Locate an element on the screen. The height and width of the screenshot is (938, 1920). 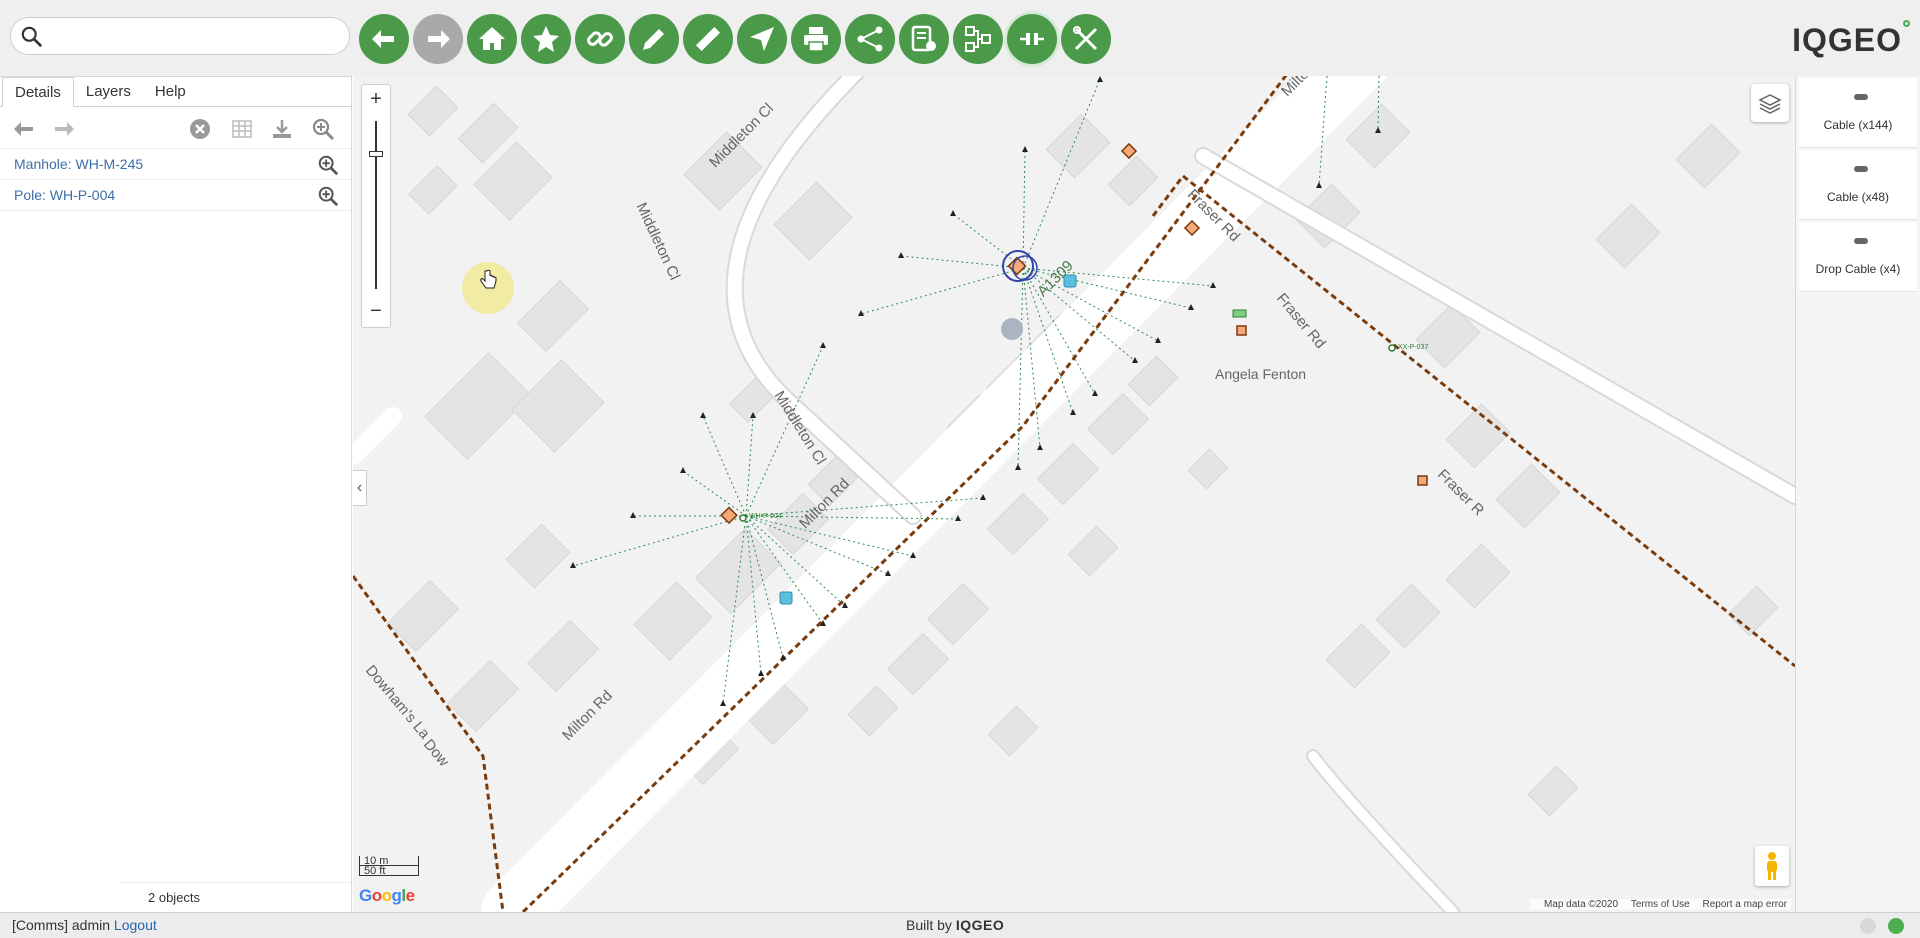
link-icon is located at coordinates (600, 39).